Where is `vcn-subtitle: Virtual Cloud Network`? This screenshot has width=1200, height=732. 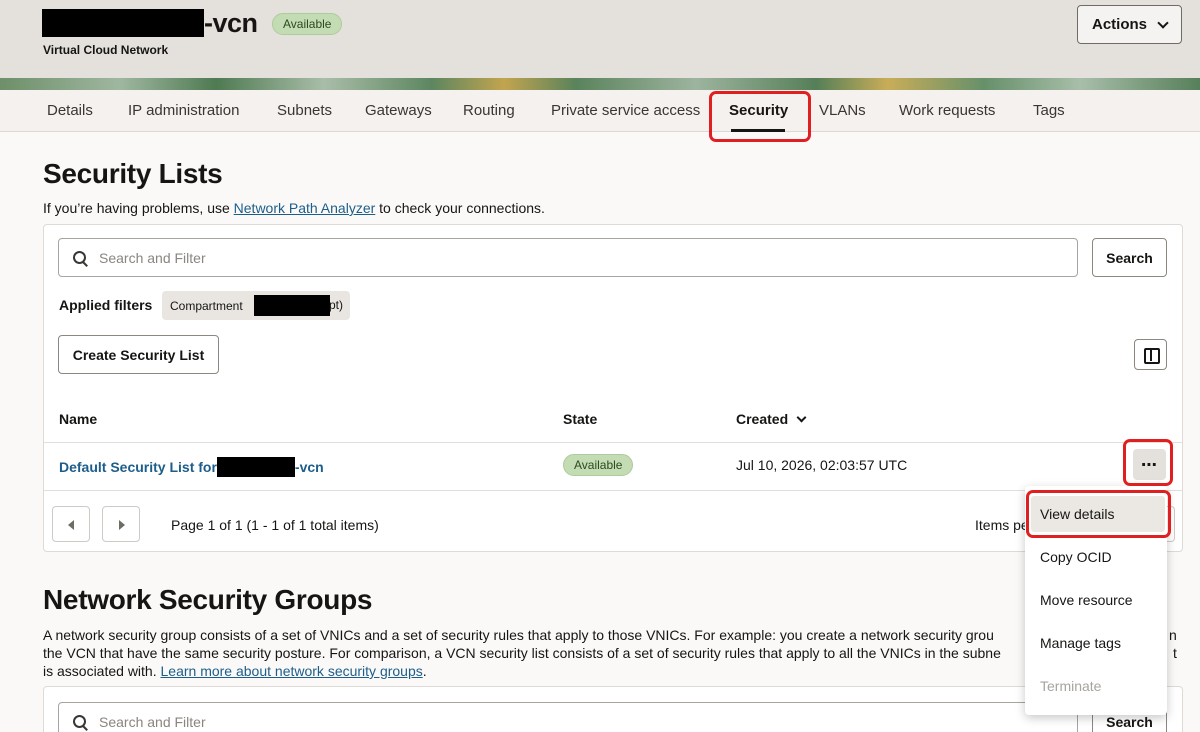 vcn-subtitle: Virtual Cloud Network is located at coordinates (106, 50).